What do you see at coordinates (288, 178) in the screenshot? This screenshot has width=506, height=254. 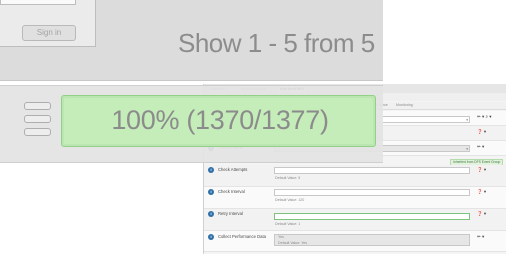 I see `check-attempts-default: Default Value: 5` at bounding box center [288, 178].